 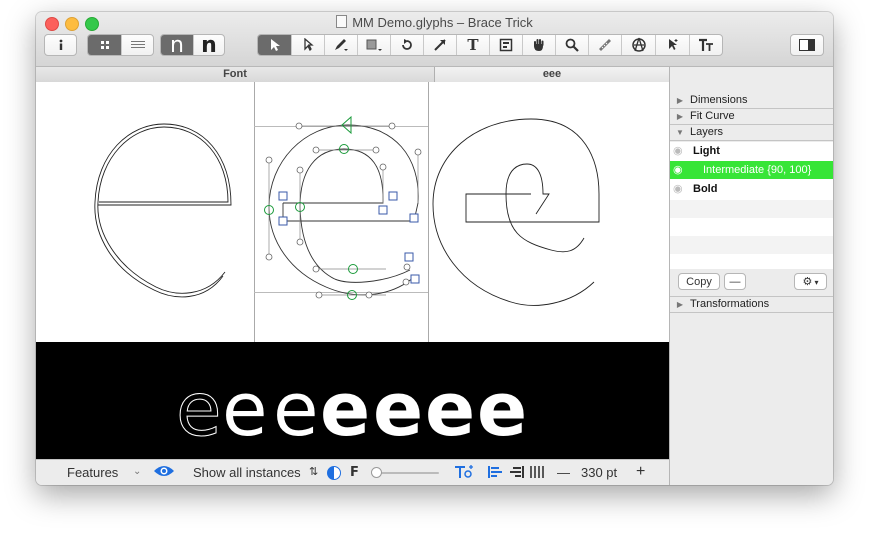 I want to click on annotation-tool-button, so click(x=505, y=45).